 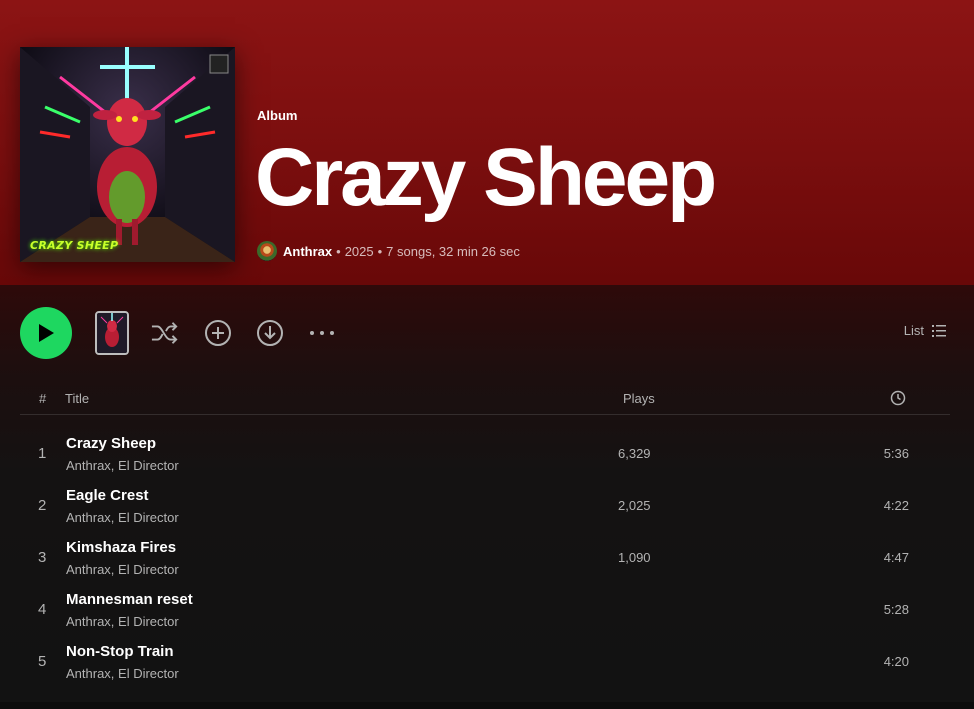 What do you see at coordinates (925, 330) in the screenshot?
I see `view-mode-toggle: List` at bounding box center [925, 330].